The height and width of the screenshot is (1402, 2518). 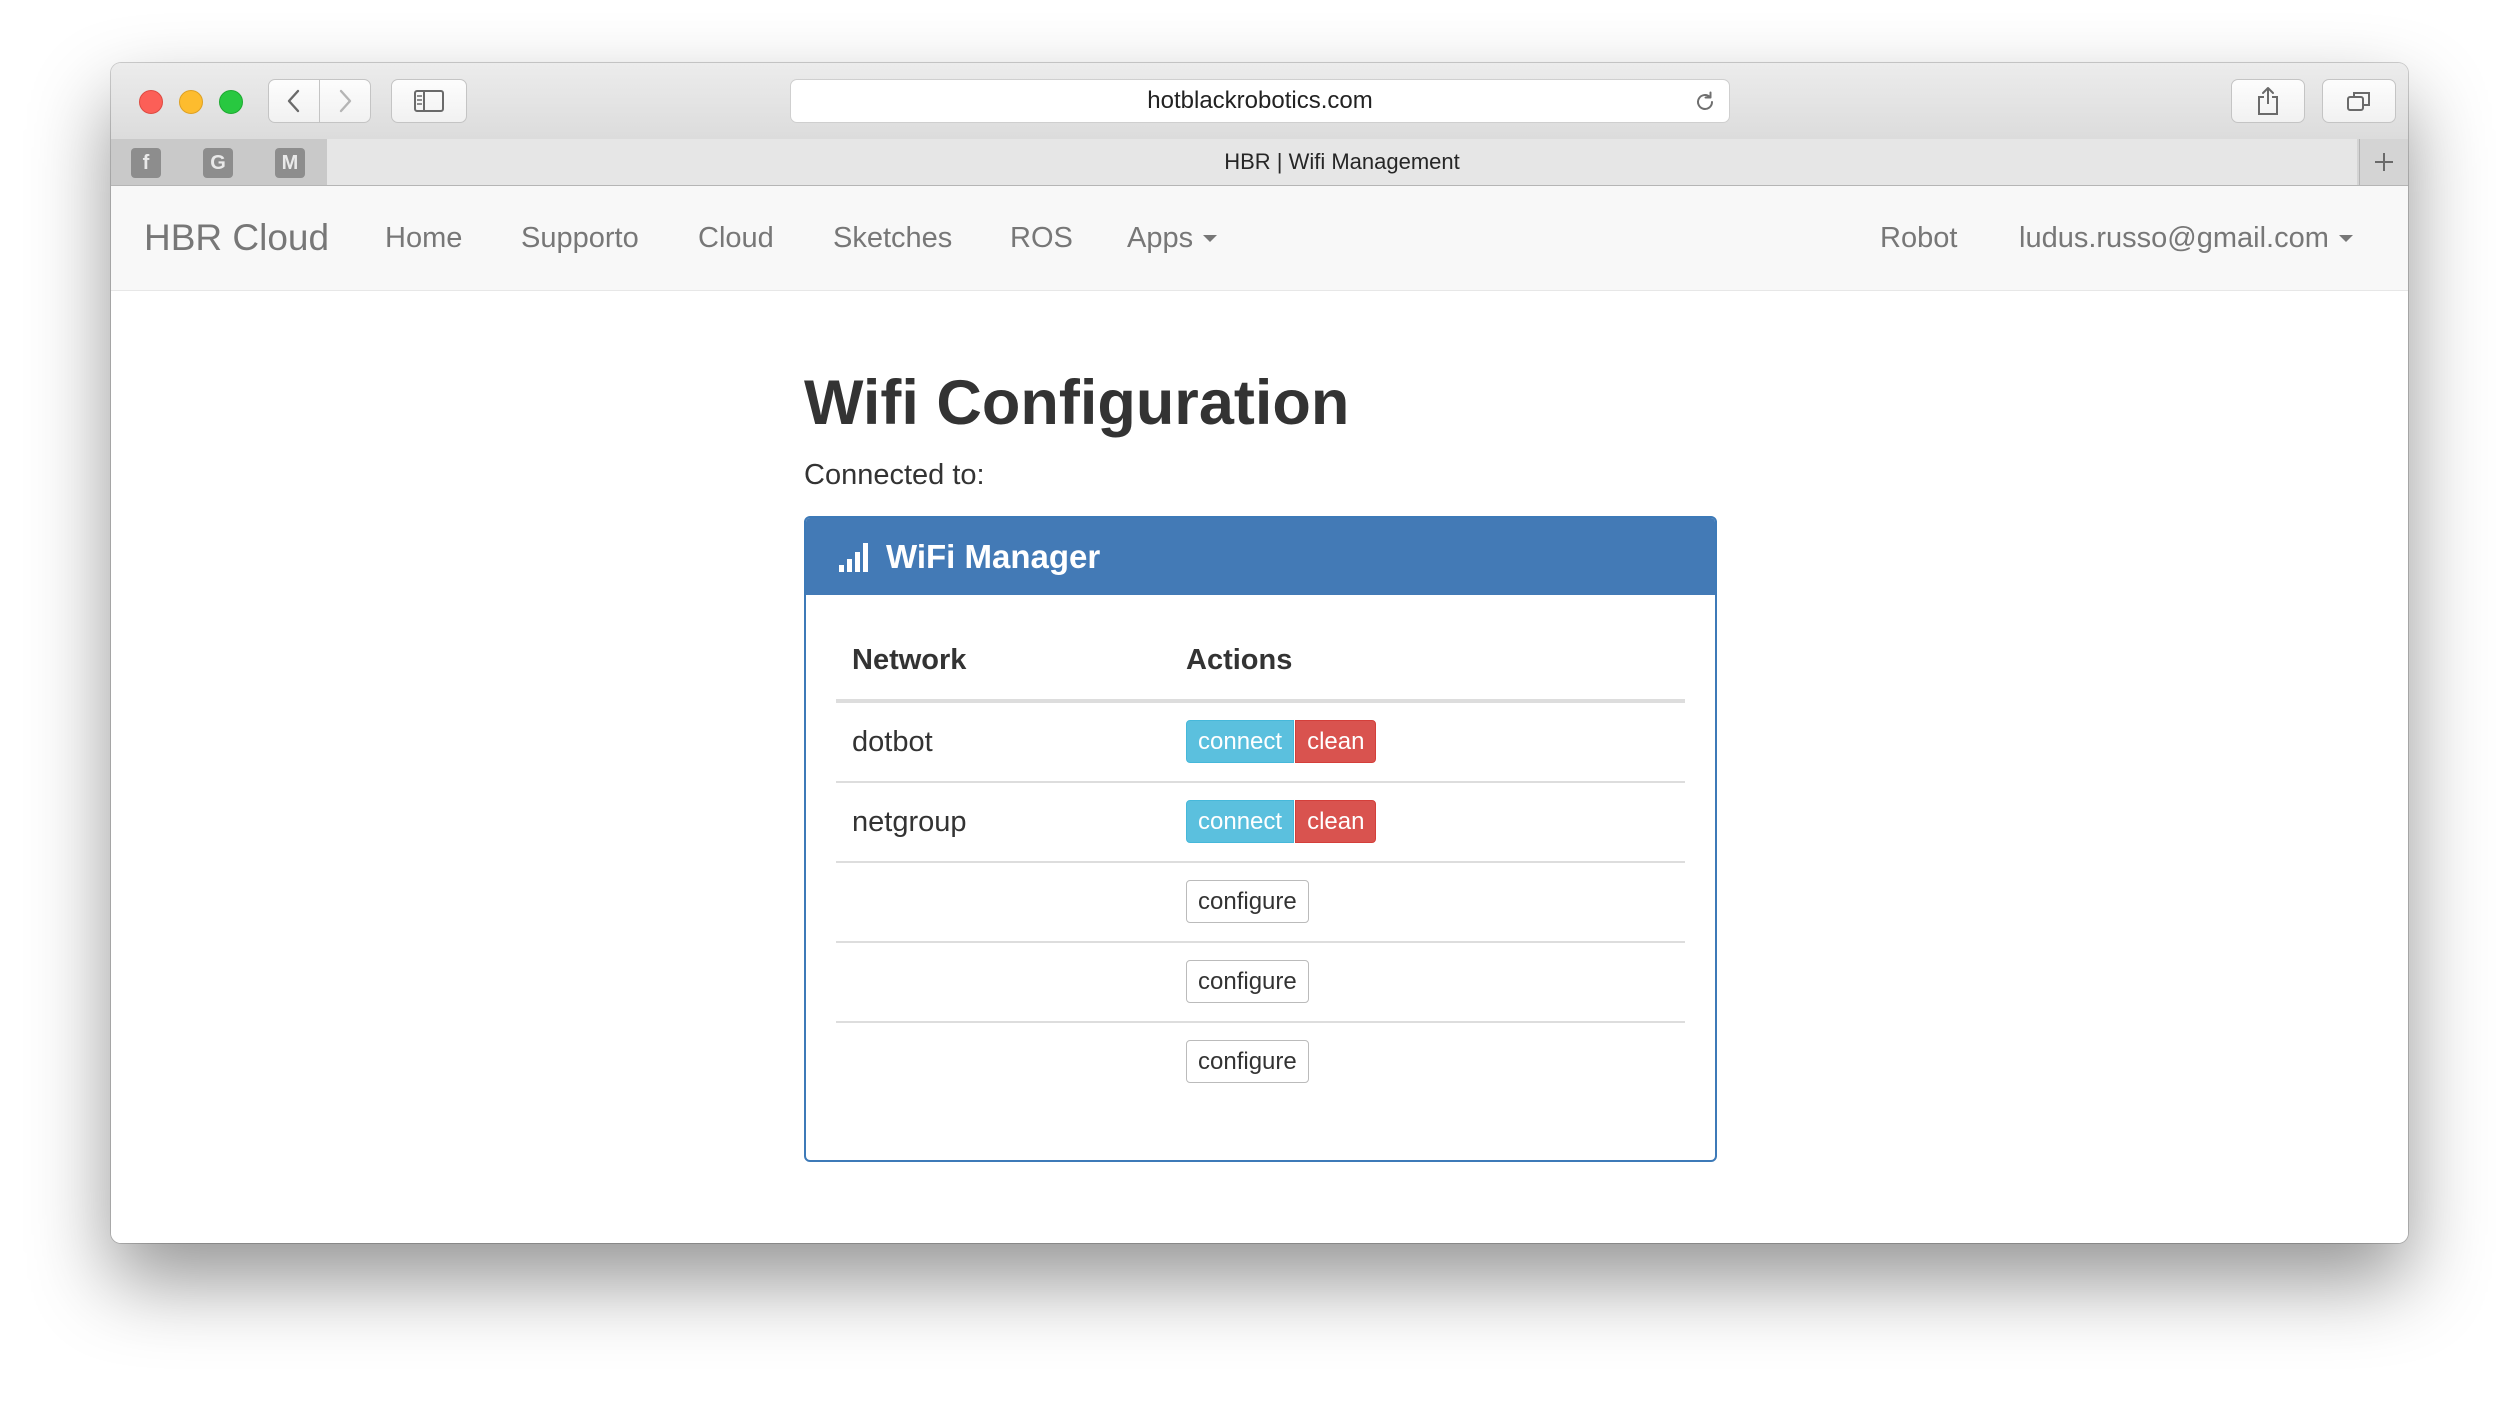 I want to click on tabs-overview-icon, so click(x=2358, y=101).